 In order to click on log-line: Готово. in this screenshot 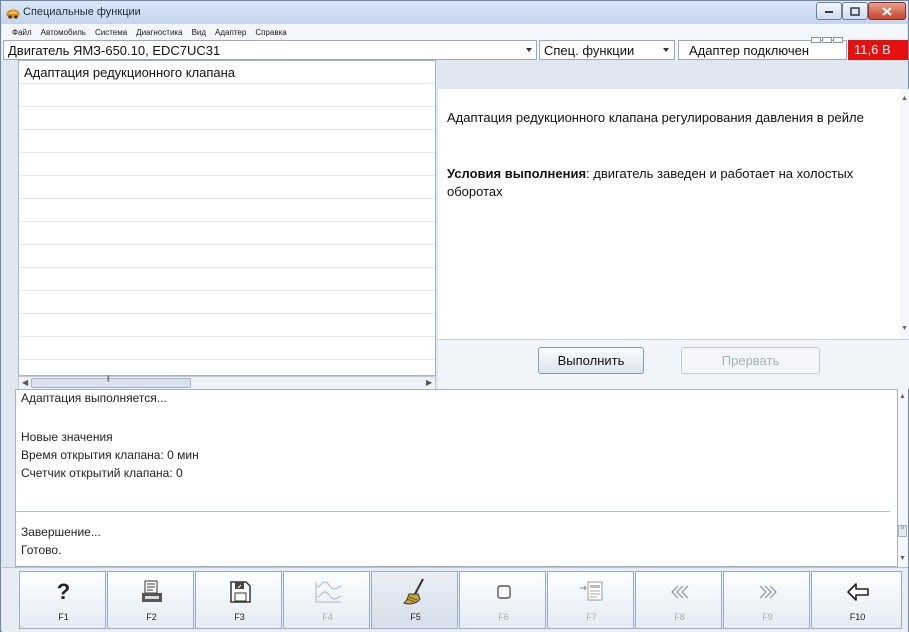, I will do `click(41, 550)`.